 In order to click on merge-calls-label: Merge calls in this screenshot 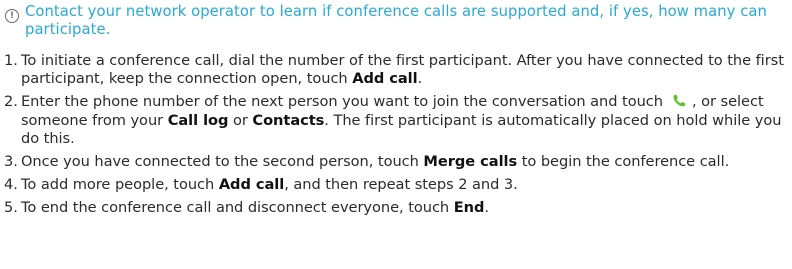, I will do `click(470, 161)`.